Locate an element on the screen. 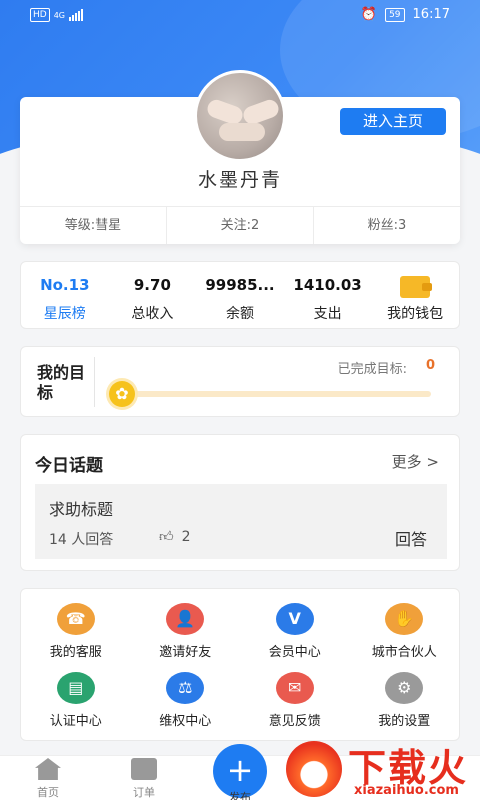  avatar is located at coordinates (240, 116).